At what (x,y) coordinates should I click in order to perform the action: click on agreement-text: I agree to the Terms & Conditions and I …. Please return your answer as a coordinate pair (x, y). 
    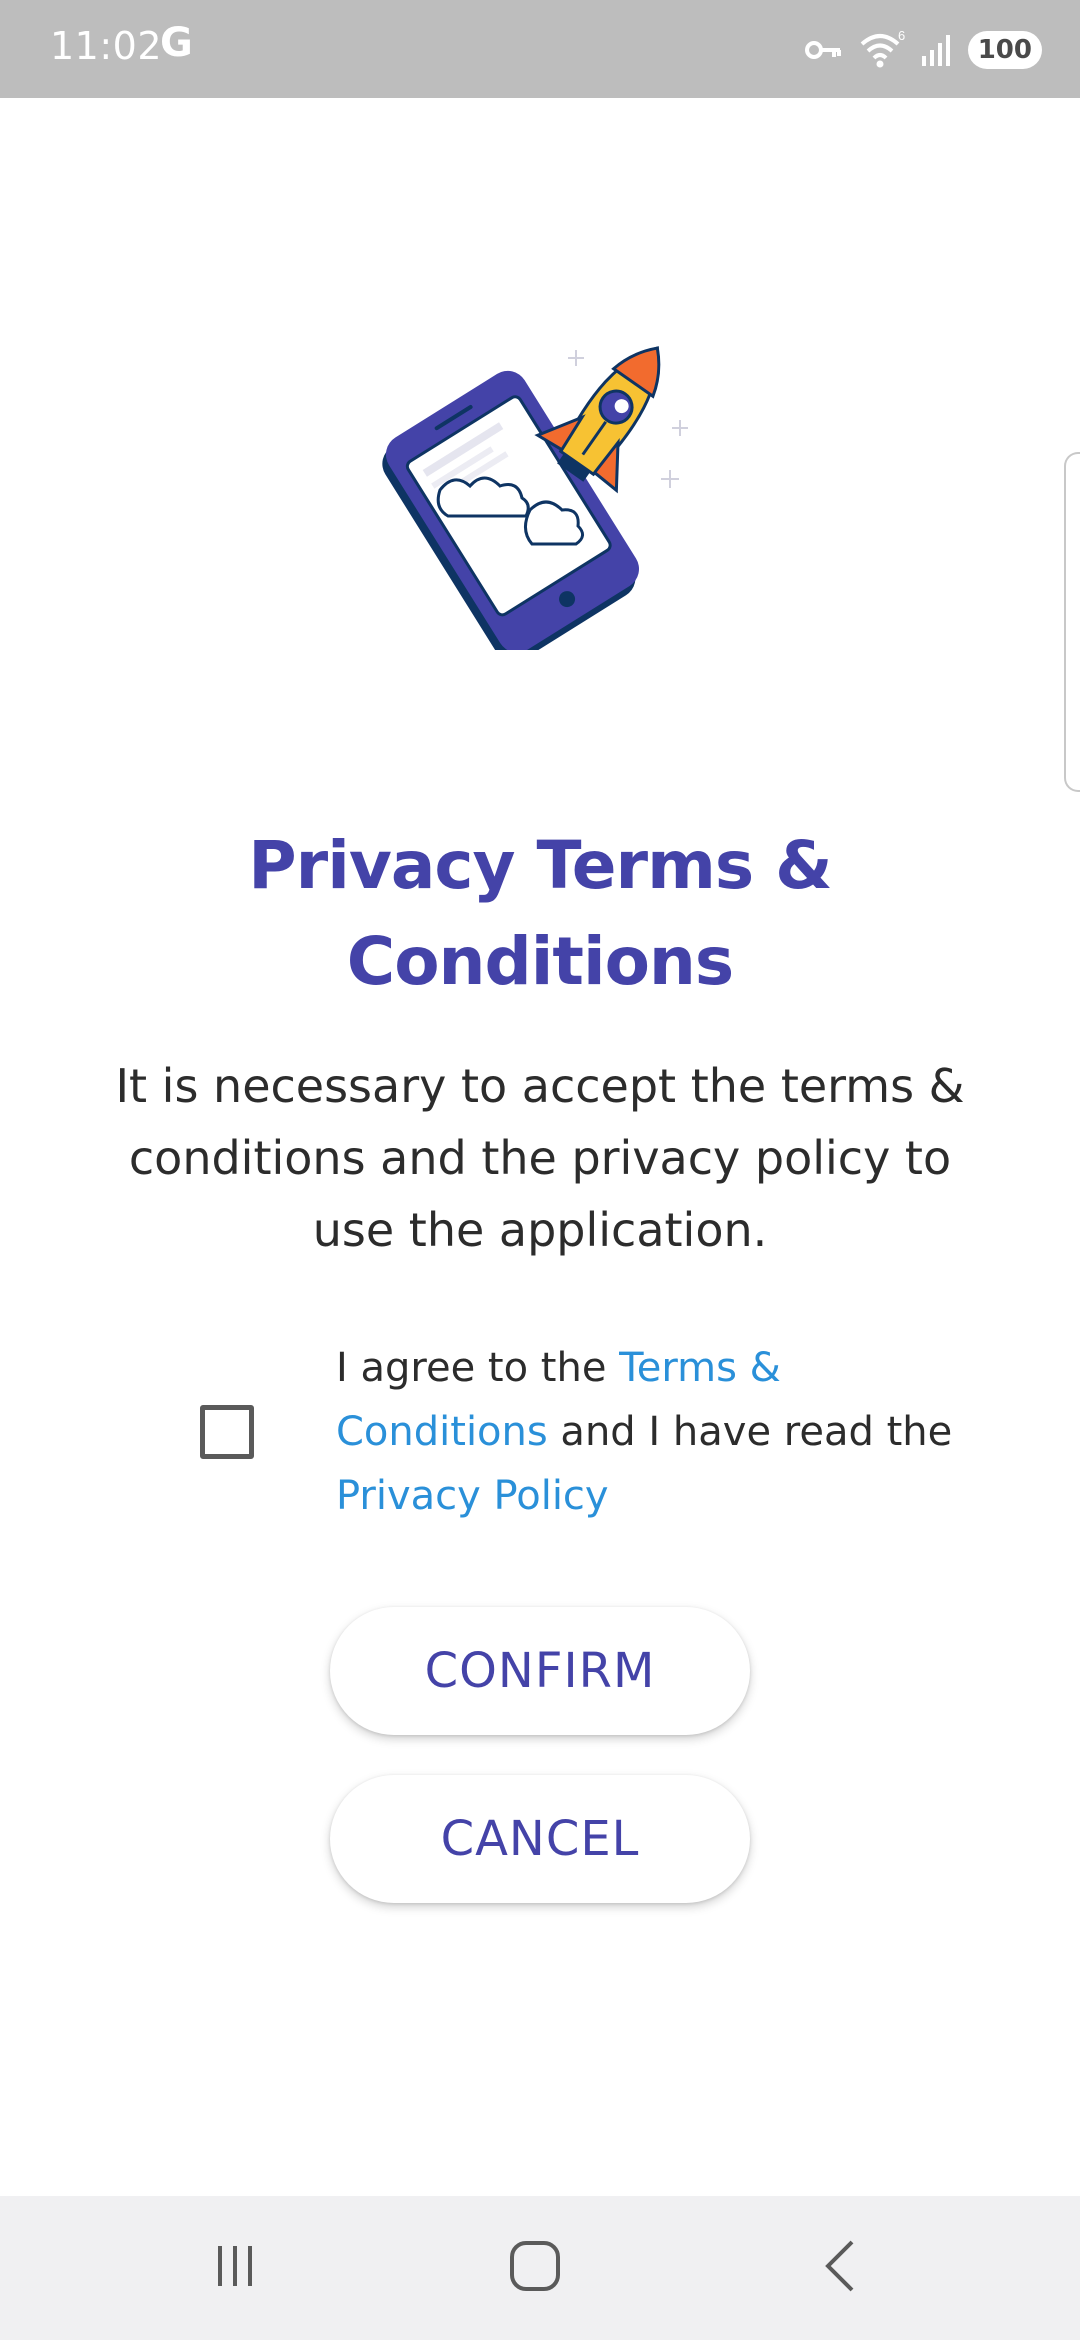
    Looking at the image, I should click on (646, 1432).